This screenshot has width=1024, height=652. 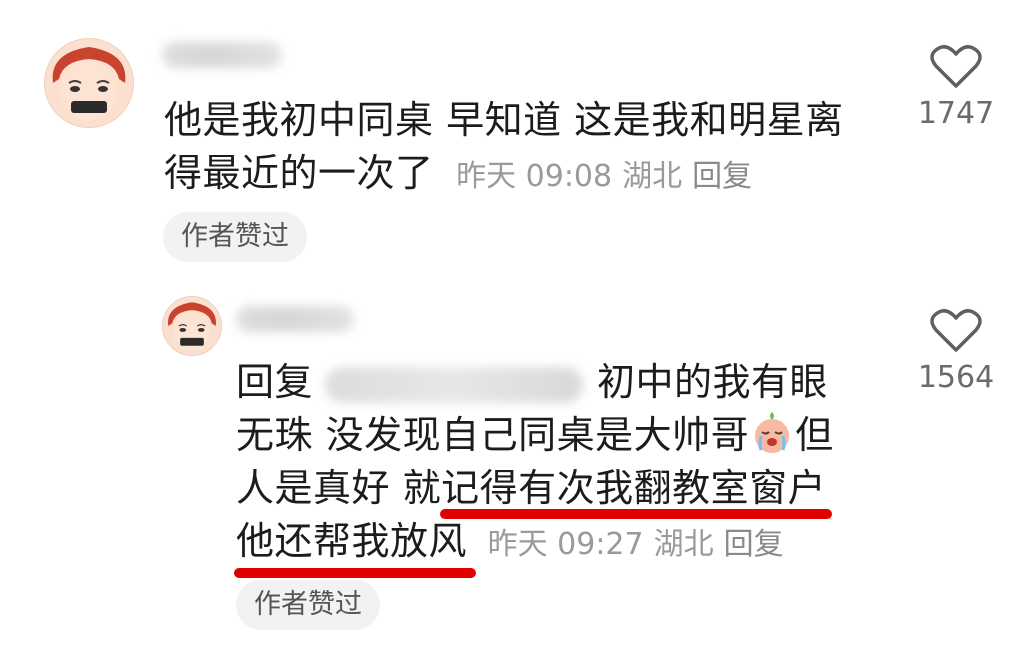 I want to click on comment-line-text: 得最近的一次了, so click(x=299, y=173).